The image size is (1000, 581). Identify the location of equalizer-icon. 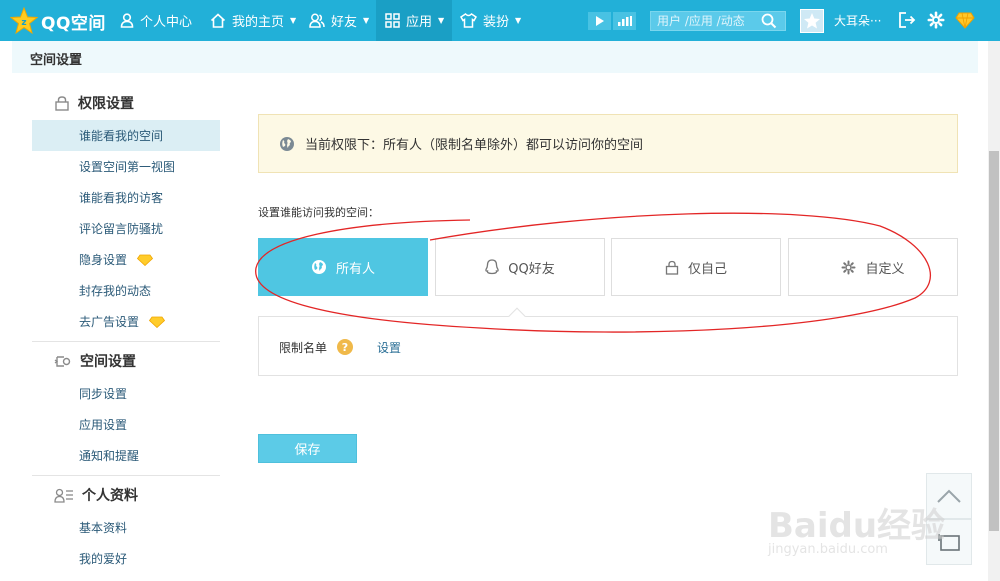
(624, 21).